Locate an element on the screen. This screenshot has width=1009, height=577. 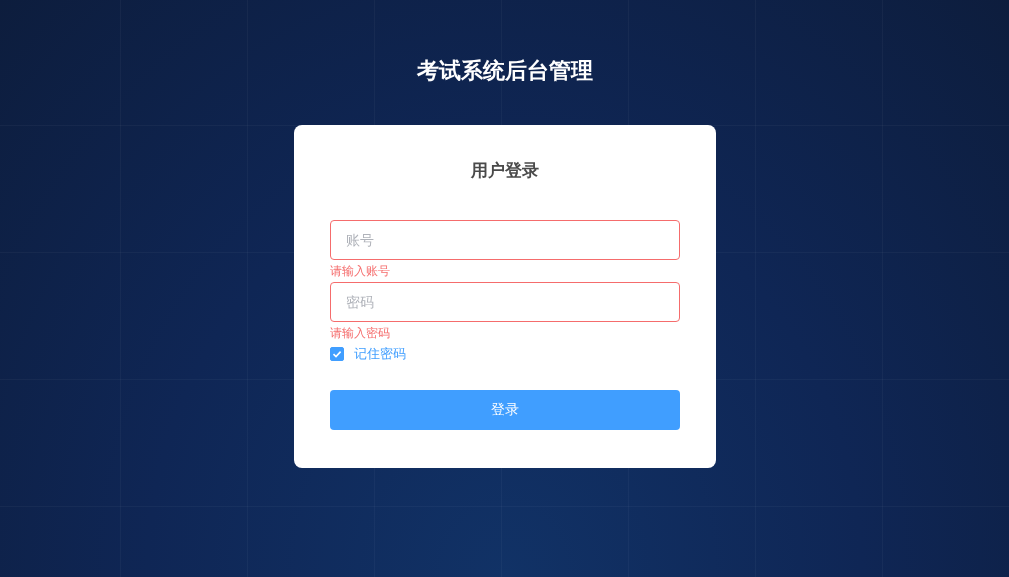
error-message: 请输入密码 is located at coordinates (359, 333).